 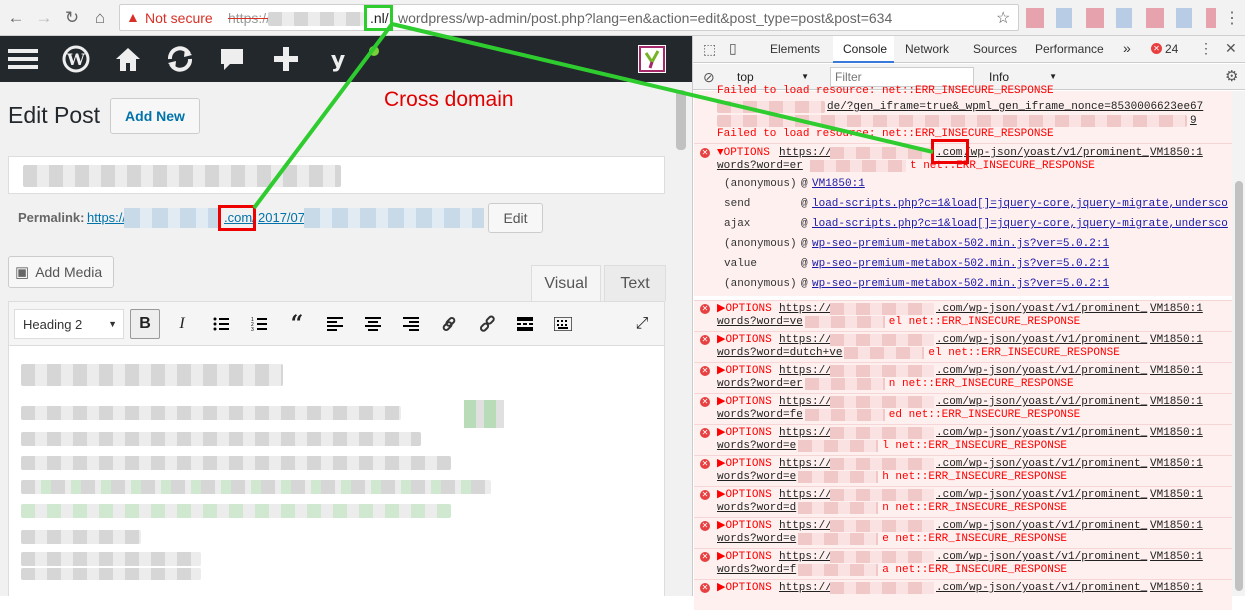 I want to click on filter-input, so click(x=902, y=77).